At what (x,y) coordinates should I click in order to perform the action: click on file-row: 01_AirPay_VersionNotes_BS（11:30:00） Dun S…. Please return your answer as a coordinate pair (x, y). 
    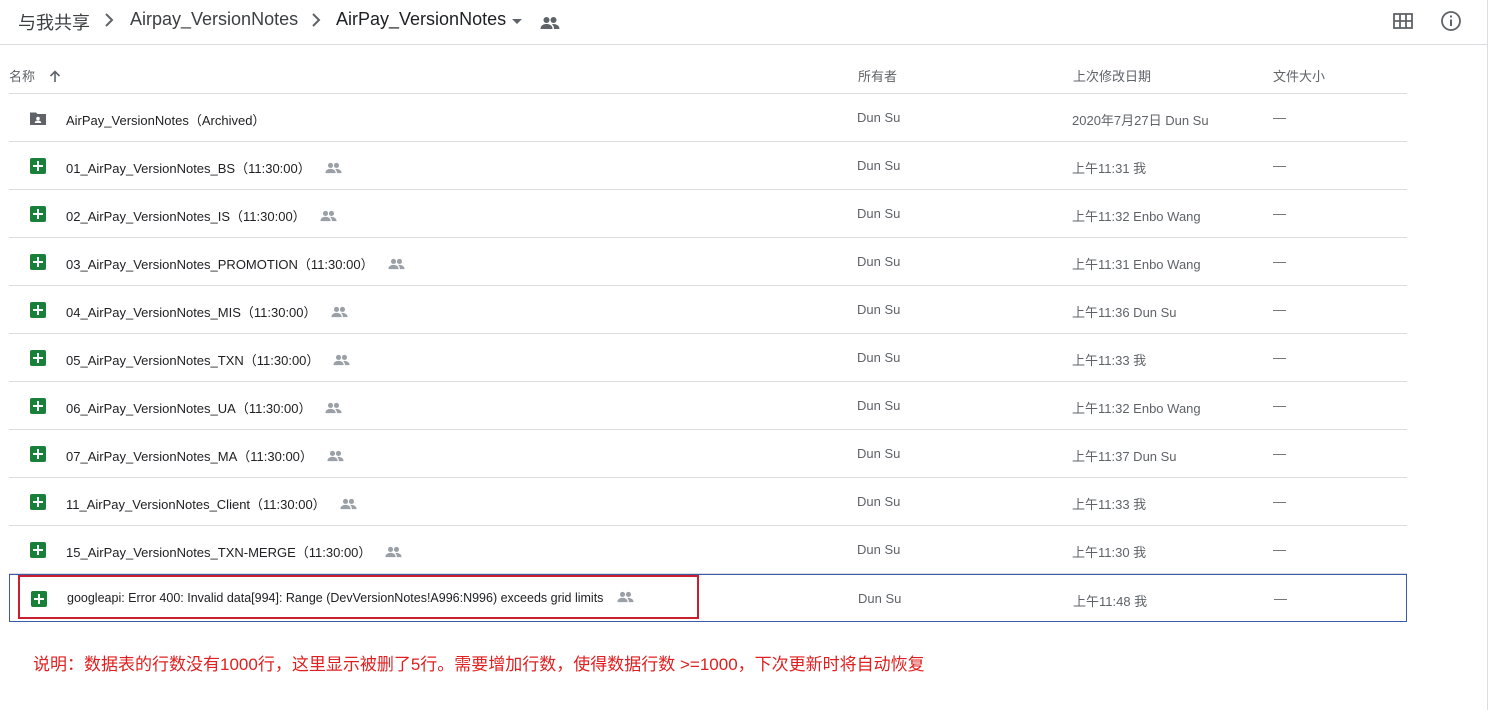
    Looking at the image, I should click on (708, 166).